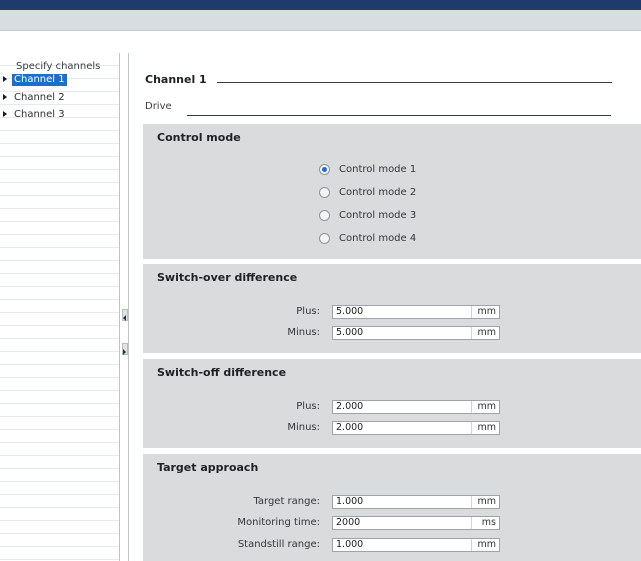 Image resolution: width=641 pixels, height=561 pixels. I want to click on tree-item-label: Channel 2, so click(39, 98).